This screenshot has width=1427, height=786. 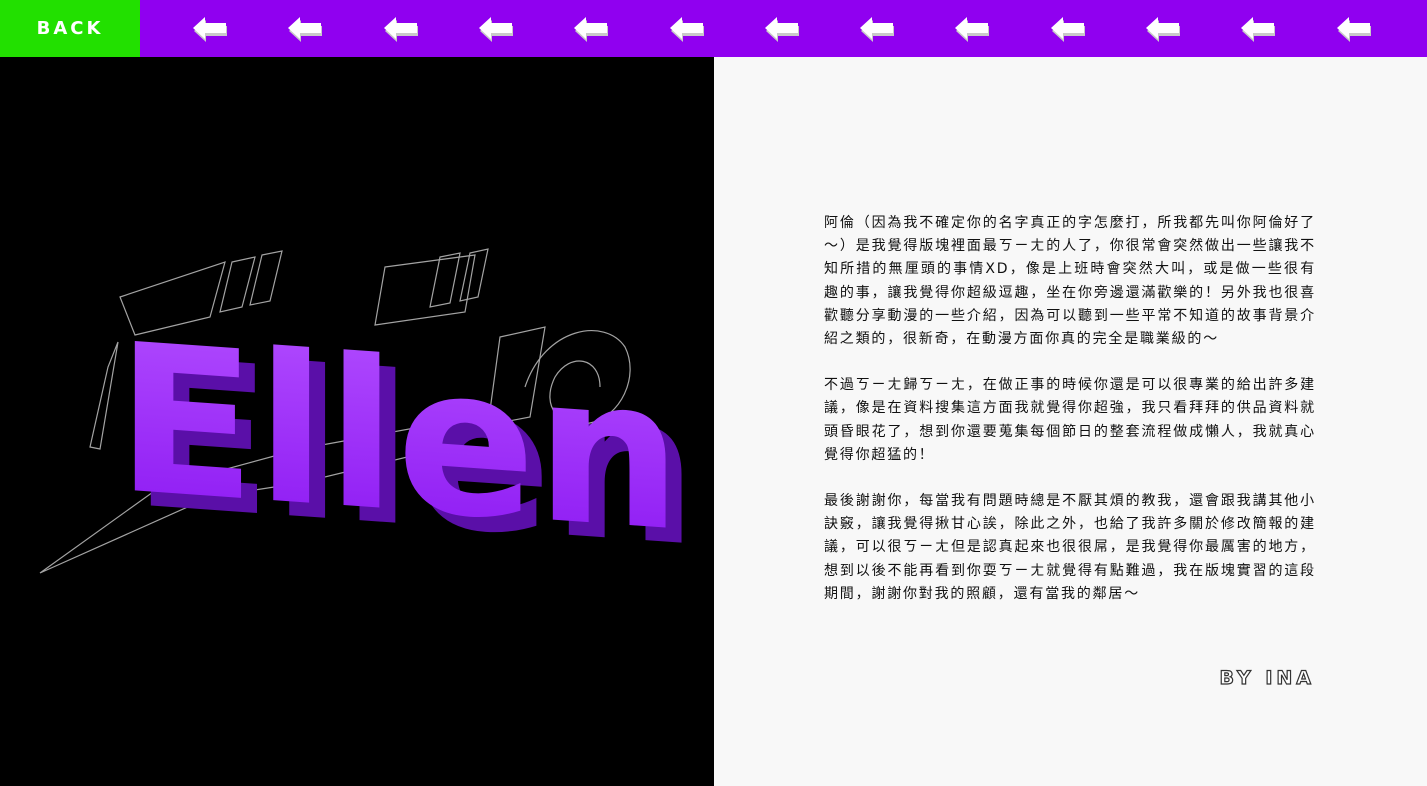 I want to click on top-nav-bar: BACK, so click(x=713, y=28).